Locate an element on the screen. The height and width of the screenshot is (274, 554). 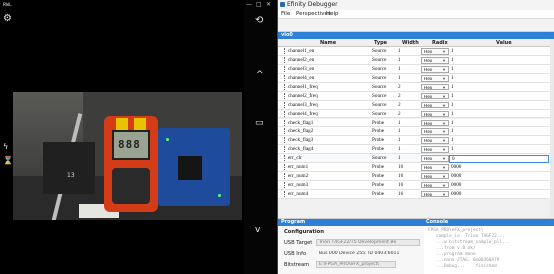
flash-auto-icon: ϟ is located at coordinates (5, 147).